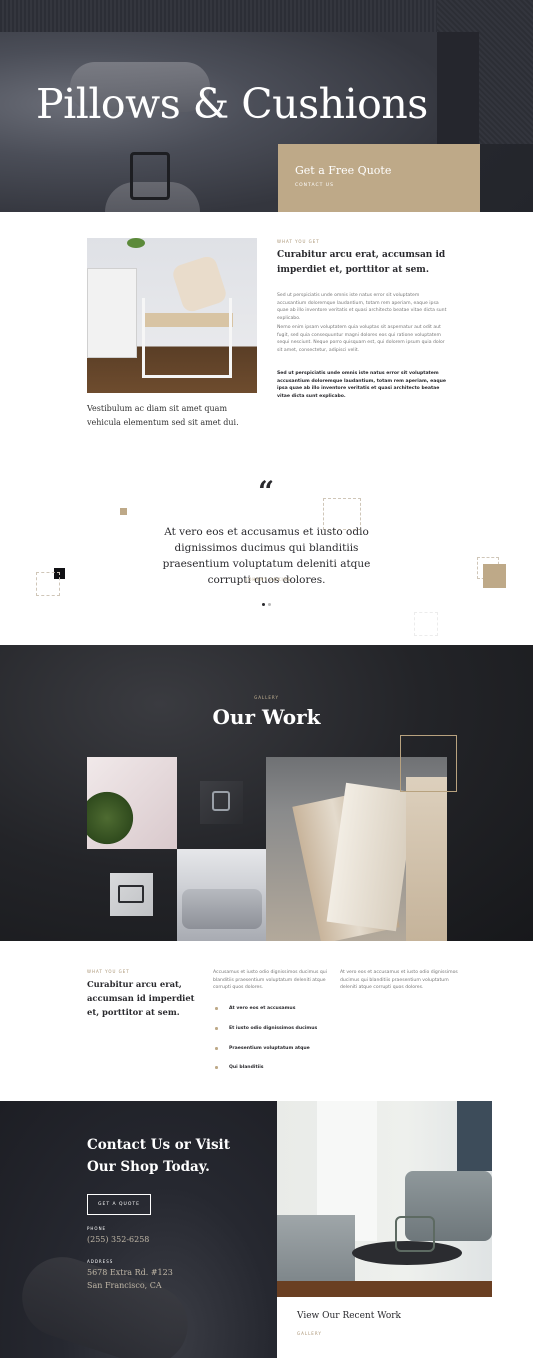 The image size is (533, 1358). What do you see at coordinates (119, 1204) in the screenshot?
I see `get-a-quote-button: GET A QUOTE` at bounding box center [119, 1204].